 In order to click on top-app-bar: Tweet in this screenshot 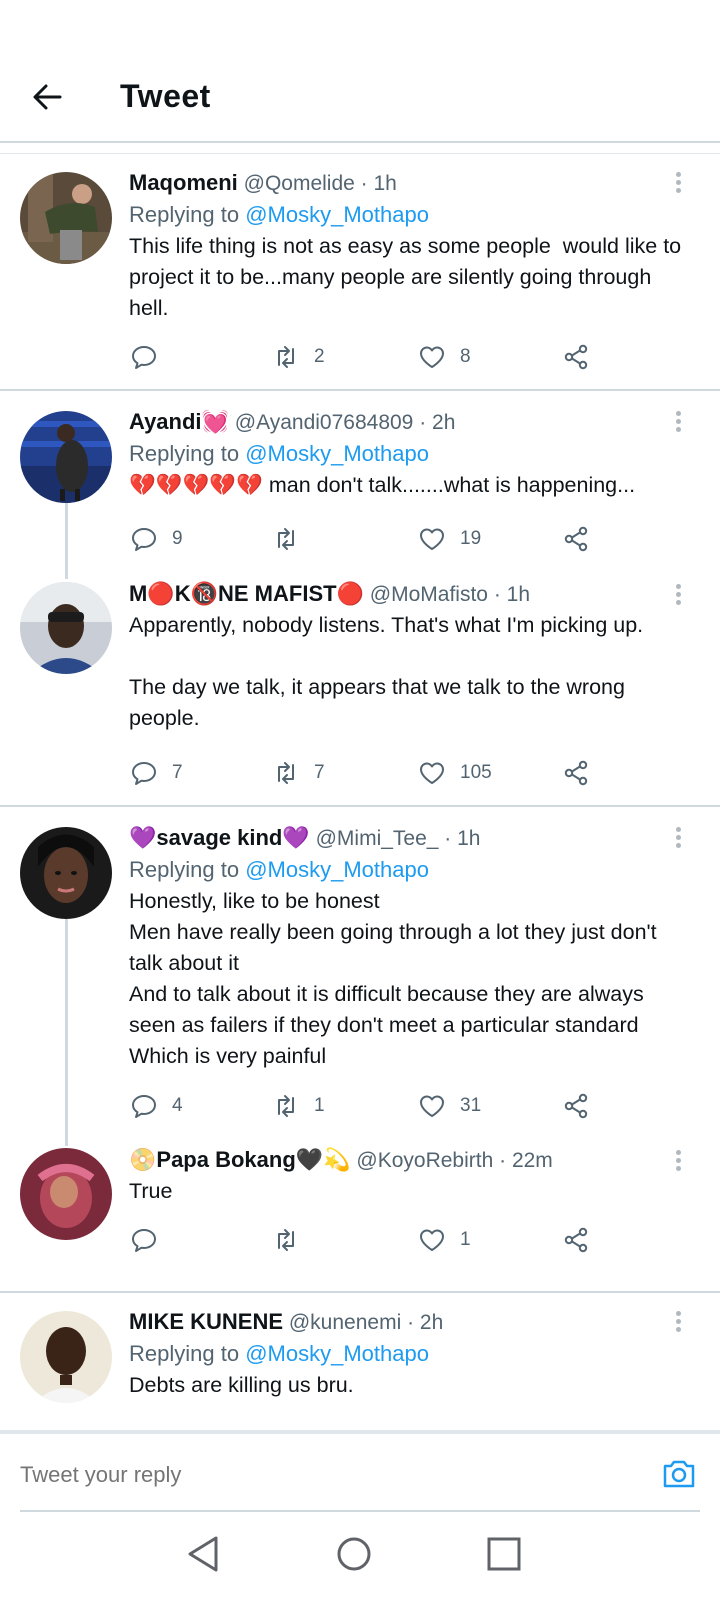, I will do `click(360, 71)`.